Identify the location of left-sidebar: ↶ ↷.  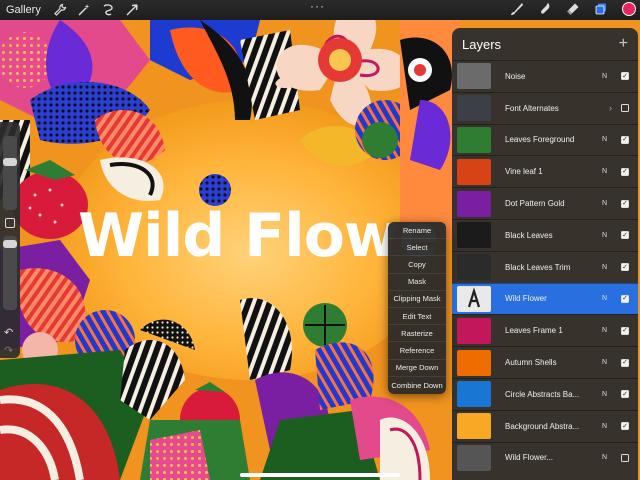
(10, 240).